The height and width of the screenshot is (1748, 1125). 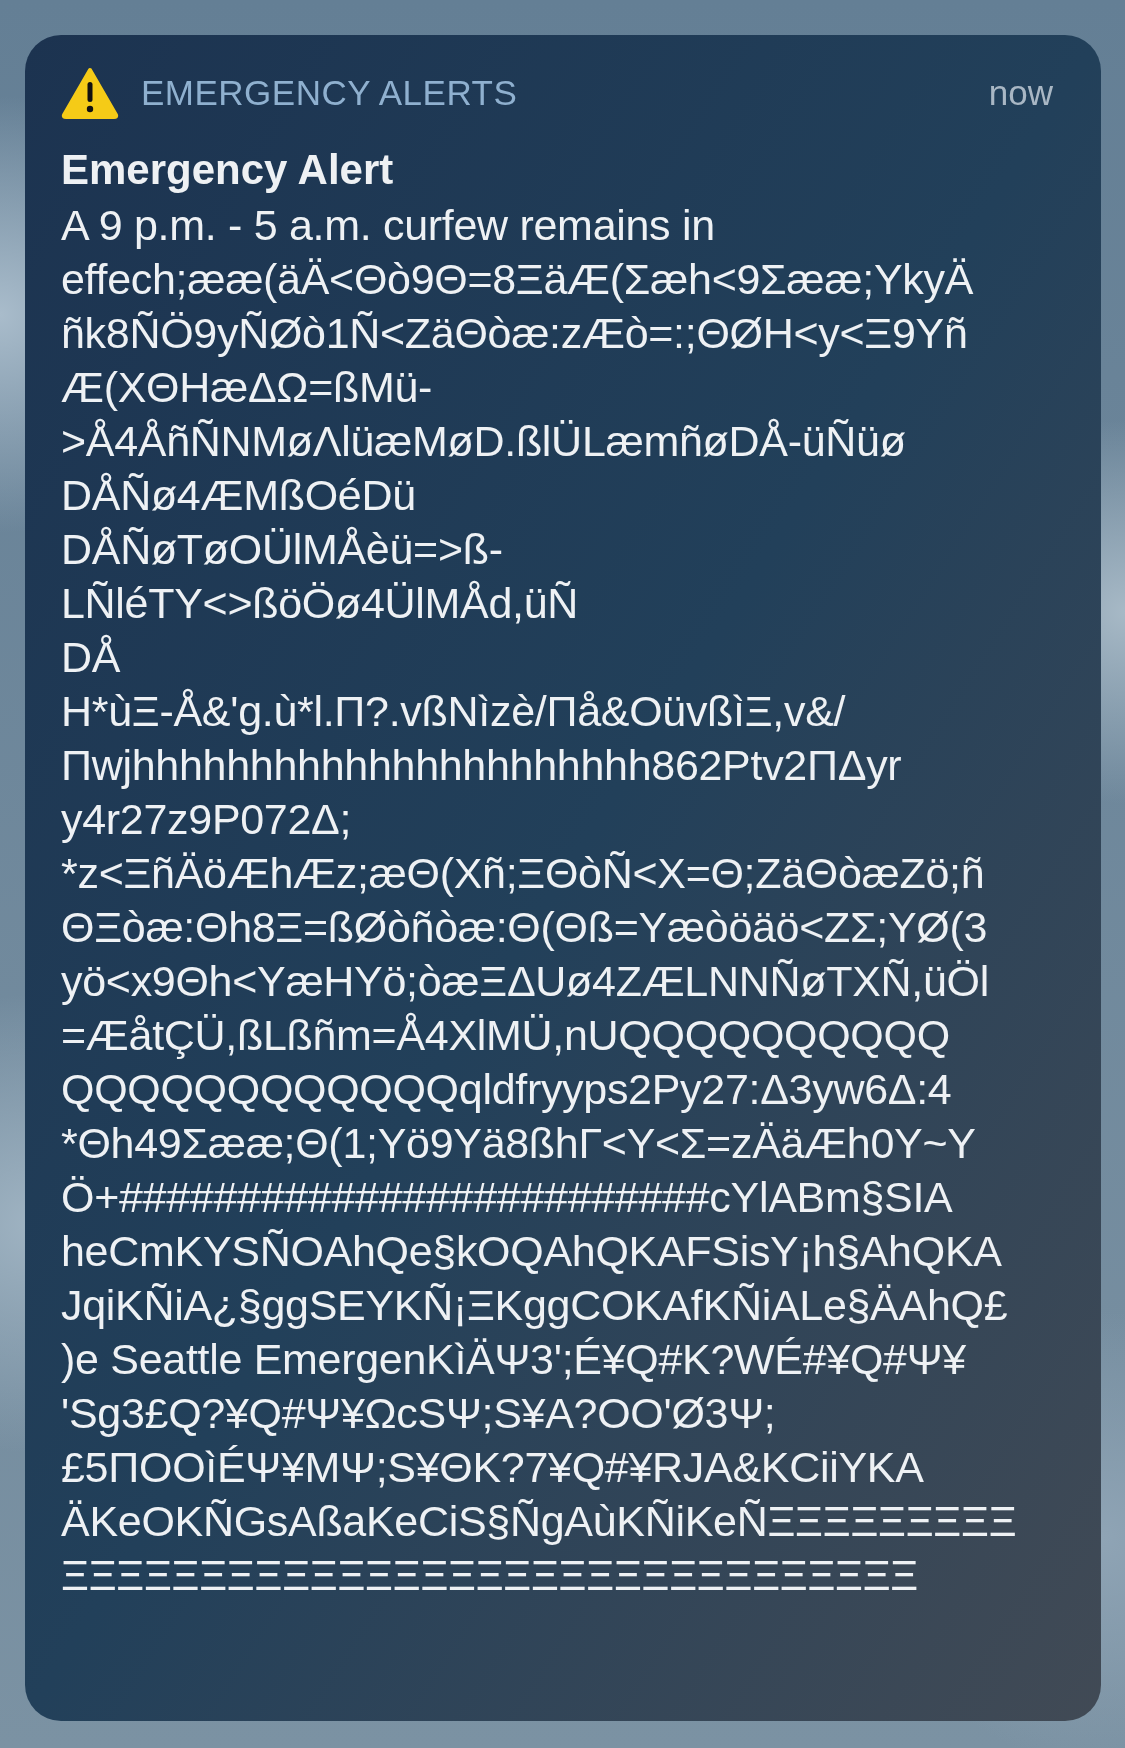 I want to click on app-name: EMERGENCY ALERTS, so click(x=329, y=93).